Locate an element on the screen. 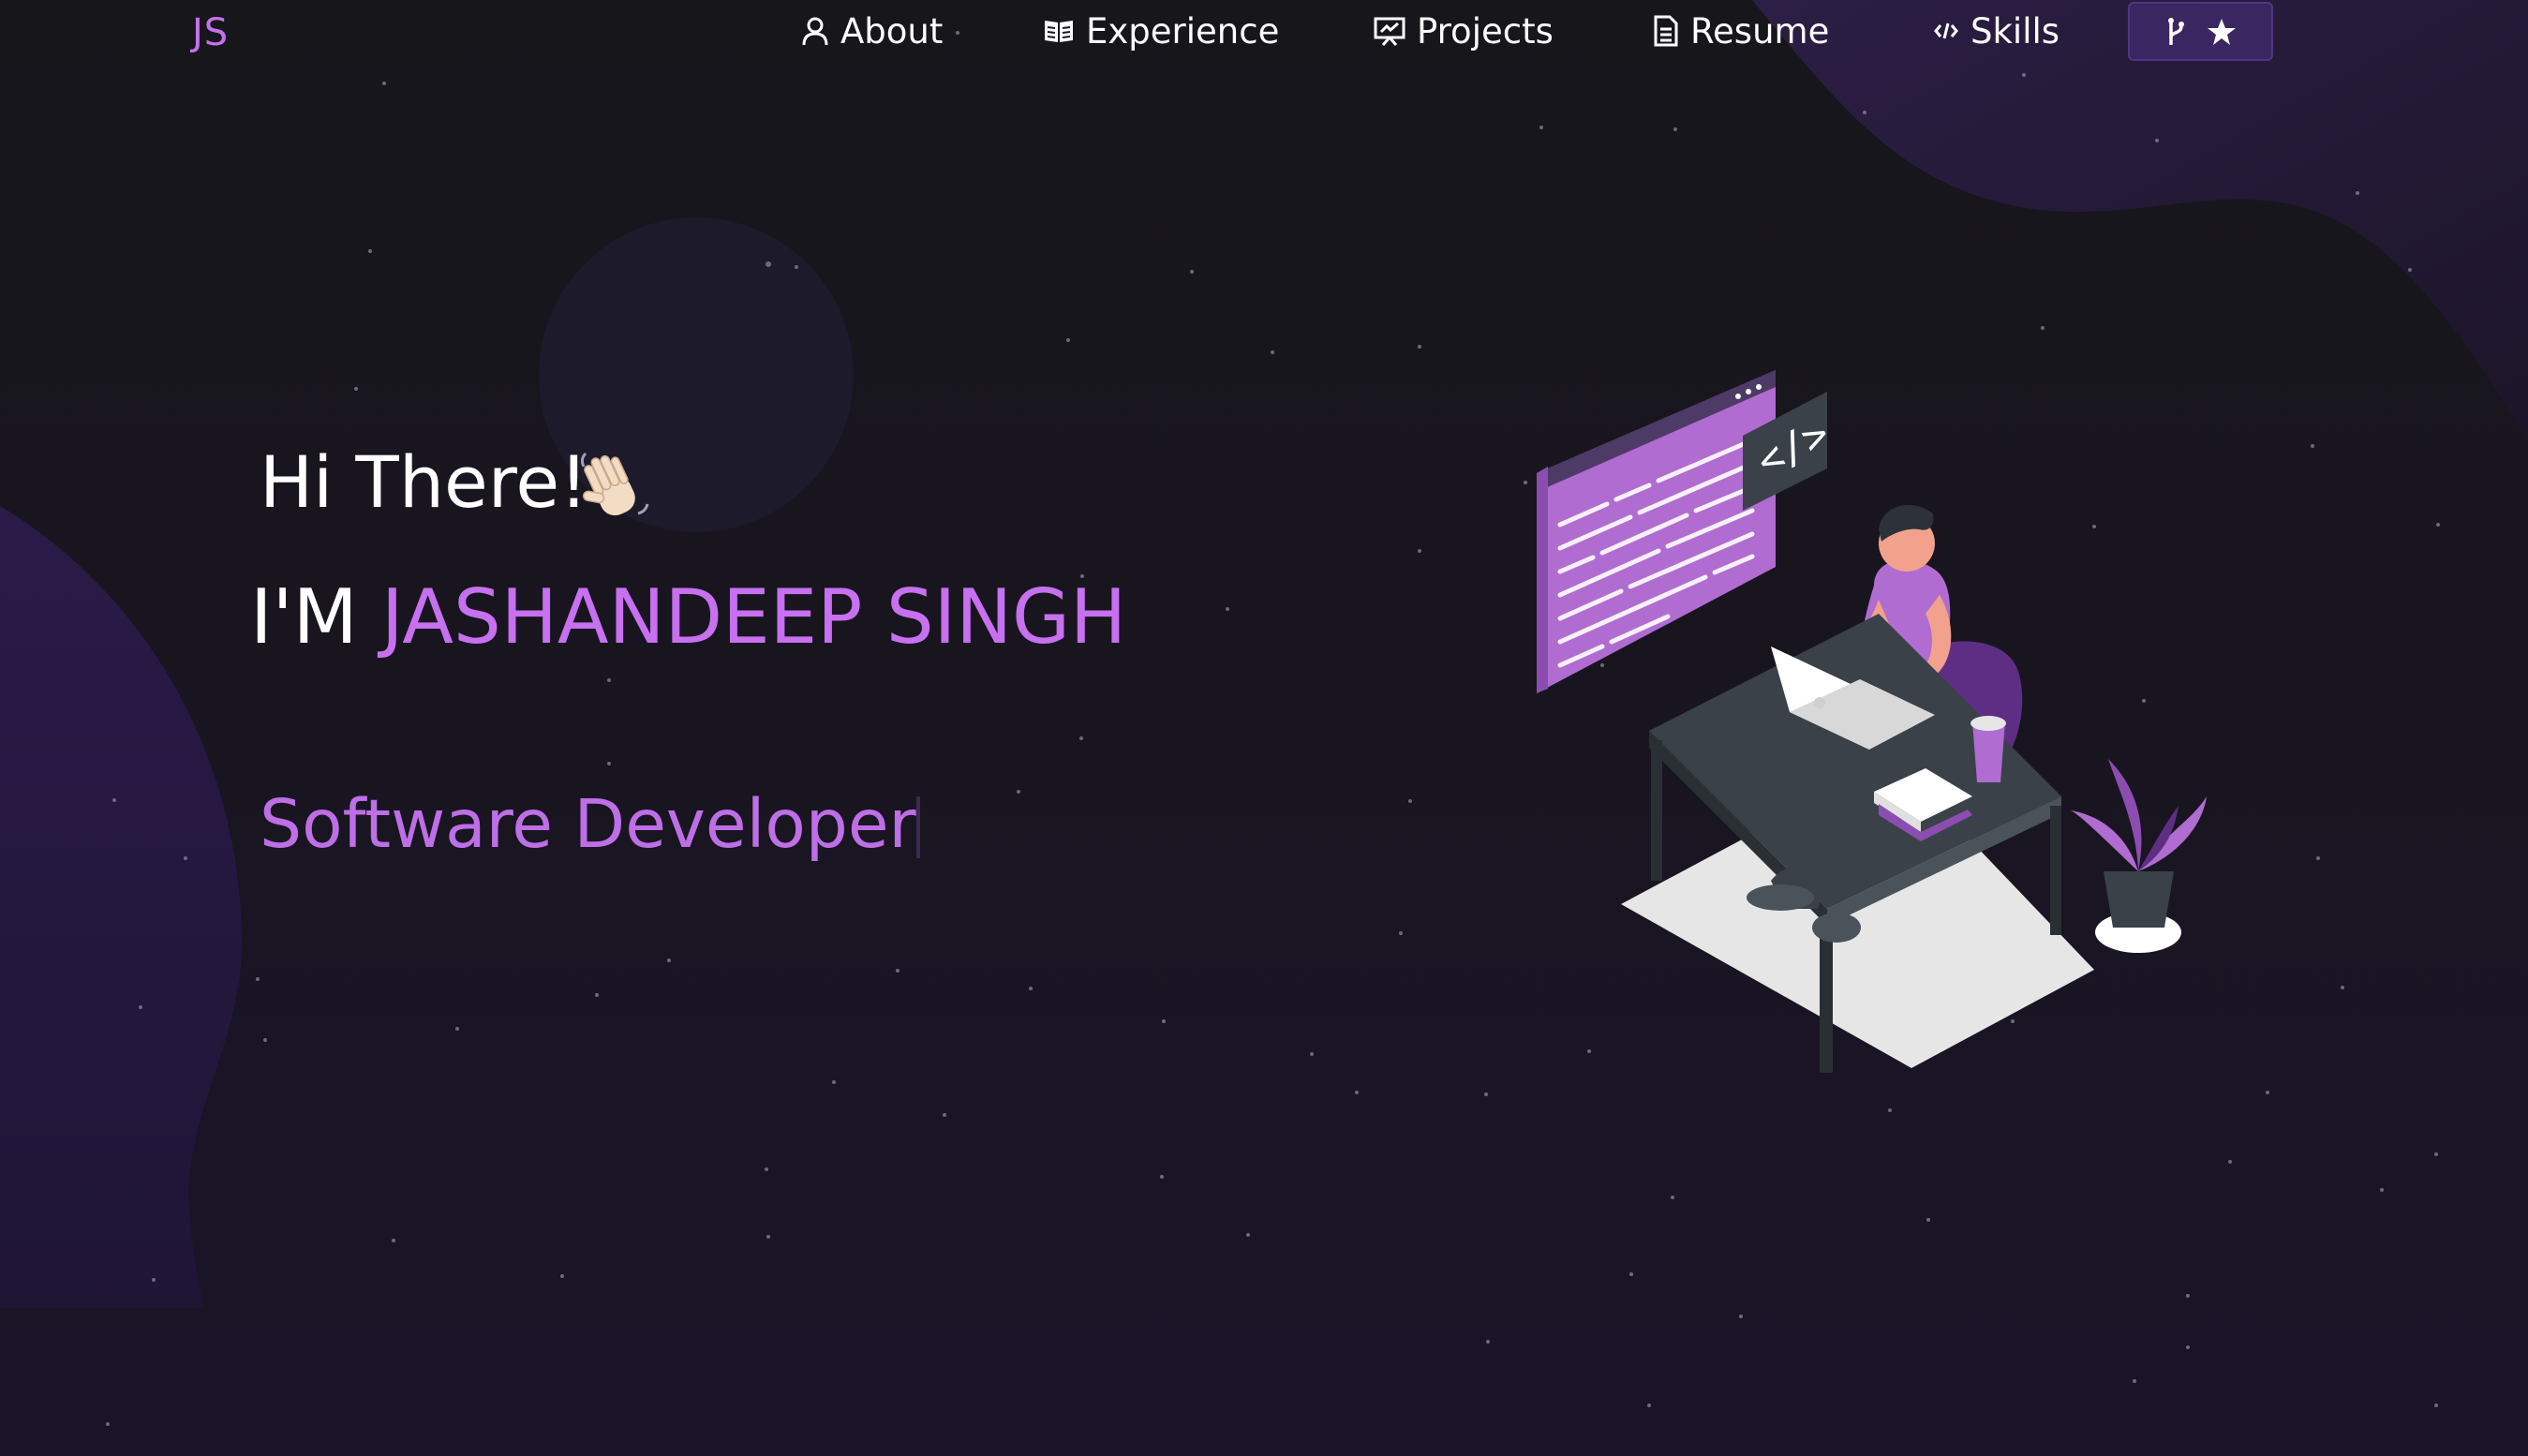 The height and width of the screenshot is (1456, 2528). nav-label-projects: Projects is located at coordinates (1485, 31).